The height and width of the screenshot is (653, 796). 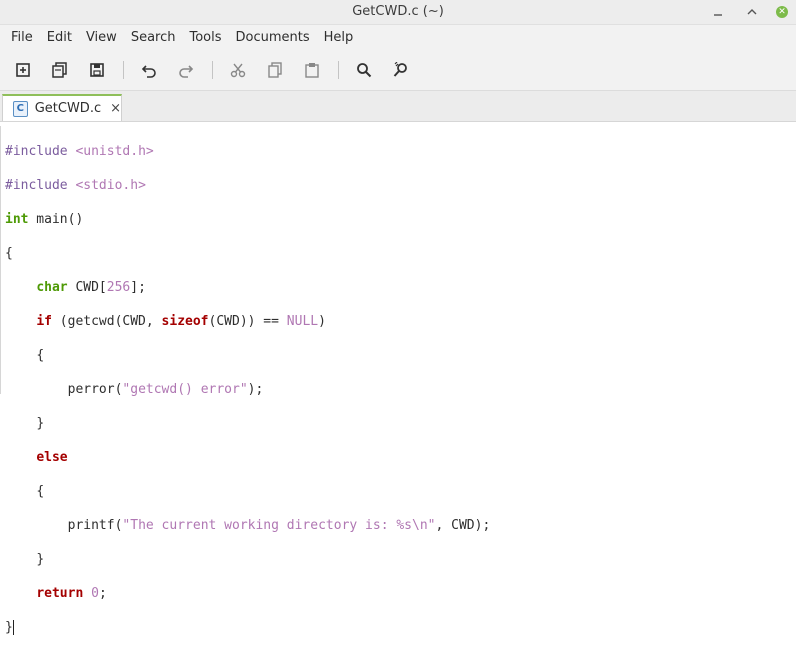 I want to click on code-line: #include <stdio.h>, so click(x=400, y=185).